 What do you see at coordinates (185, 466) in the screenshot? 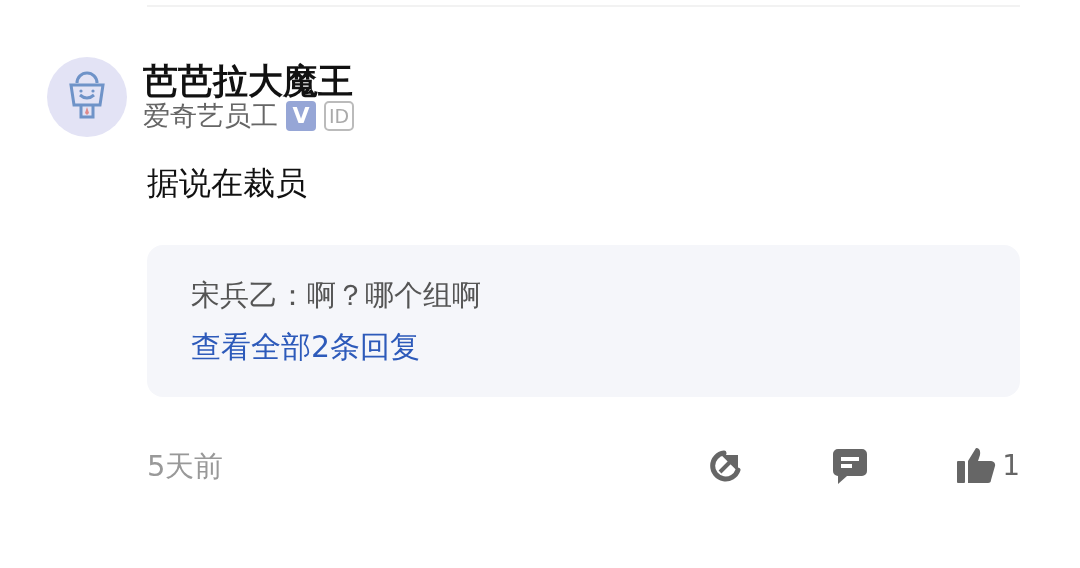
I see `post-time: 5天前` at bounding box center [185, 466].